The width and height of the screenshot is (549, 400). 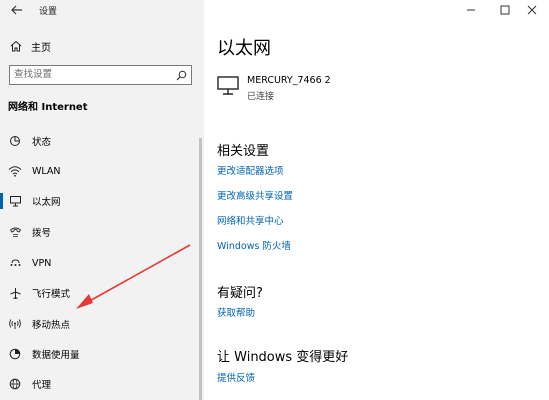 What do you see at coordinates (250, 170) in the screenshot?
I see `change-adapter-options-link: 更改适配器选项` at bounding box center [250, 170].